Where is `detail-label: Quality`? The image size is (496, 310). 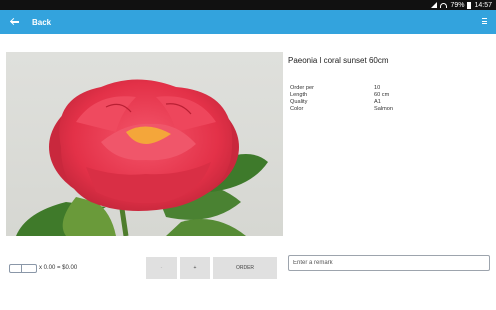
detail-label: Quality is located at coordinates (299, 102).